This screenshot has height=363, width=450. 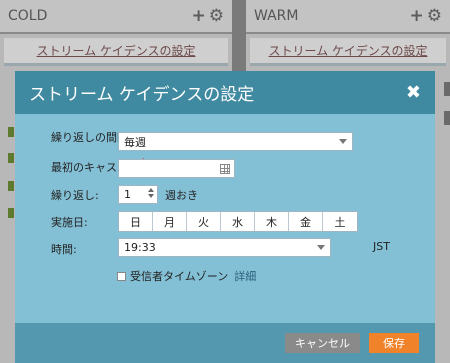 I want to click on interval-select: 毎週, so click(x=235, y=141).